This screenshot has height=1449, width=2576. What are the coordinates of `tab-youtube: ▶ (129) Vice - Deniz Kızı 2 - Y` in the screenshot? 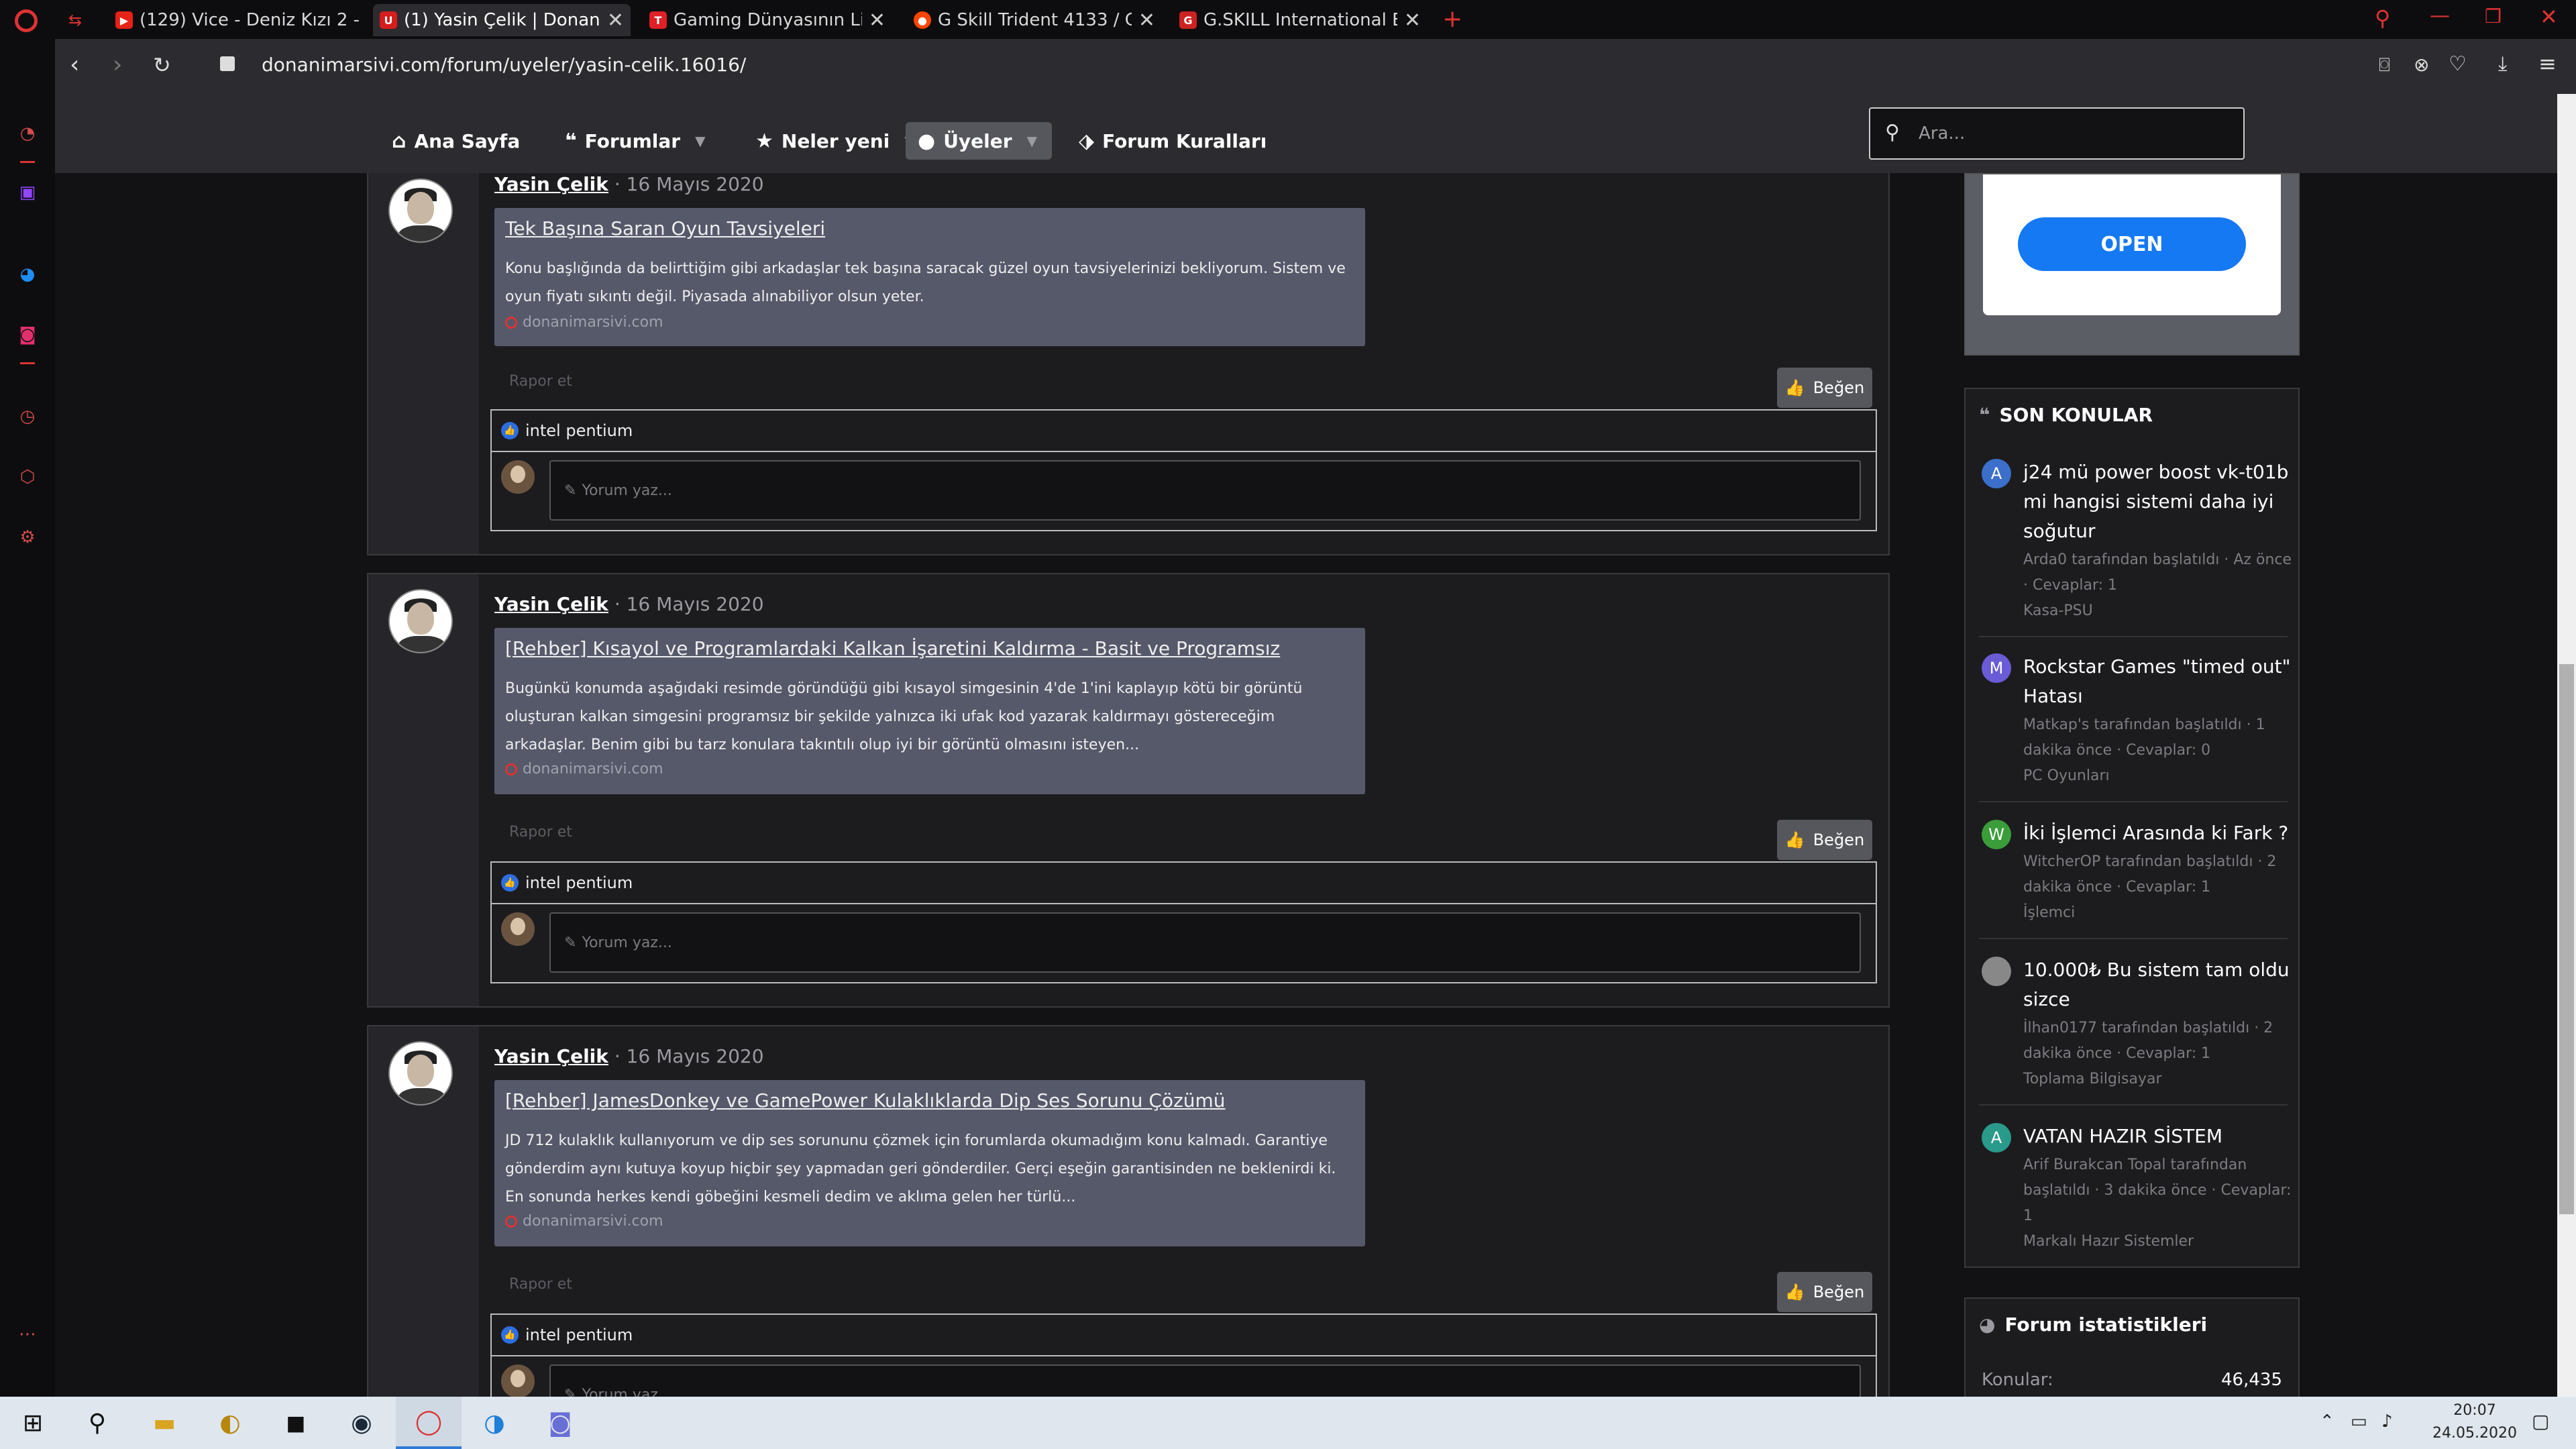 It's located at (240, 20).